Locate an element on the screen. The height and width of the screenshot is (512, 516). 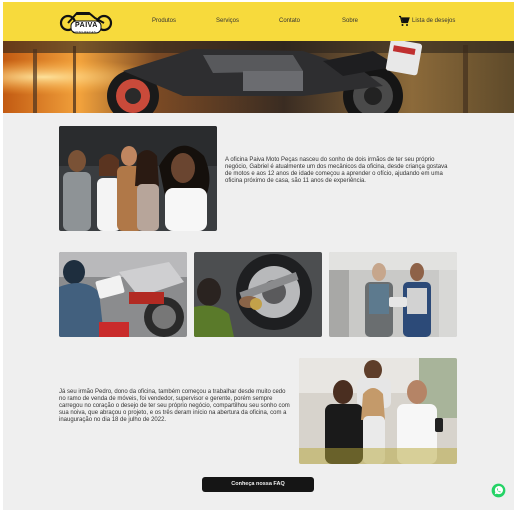
logo-subtitle: MOTO PEÇAS is located at coordinates (84, 32).